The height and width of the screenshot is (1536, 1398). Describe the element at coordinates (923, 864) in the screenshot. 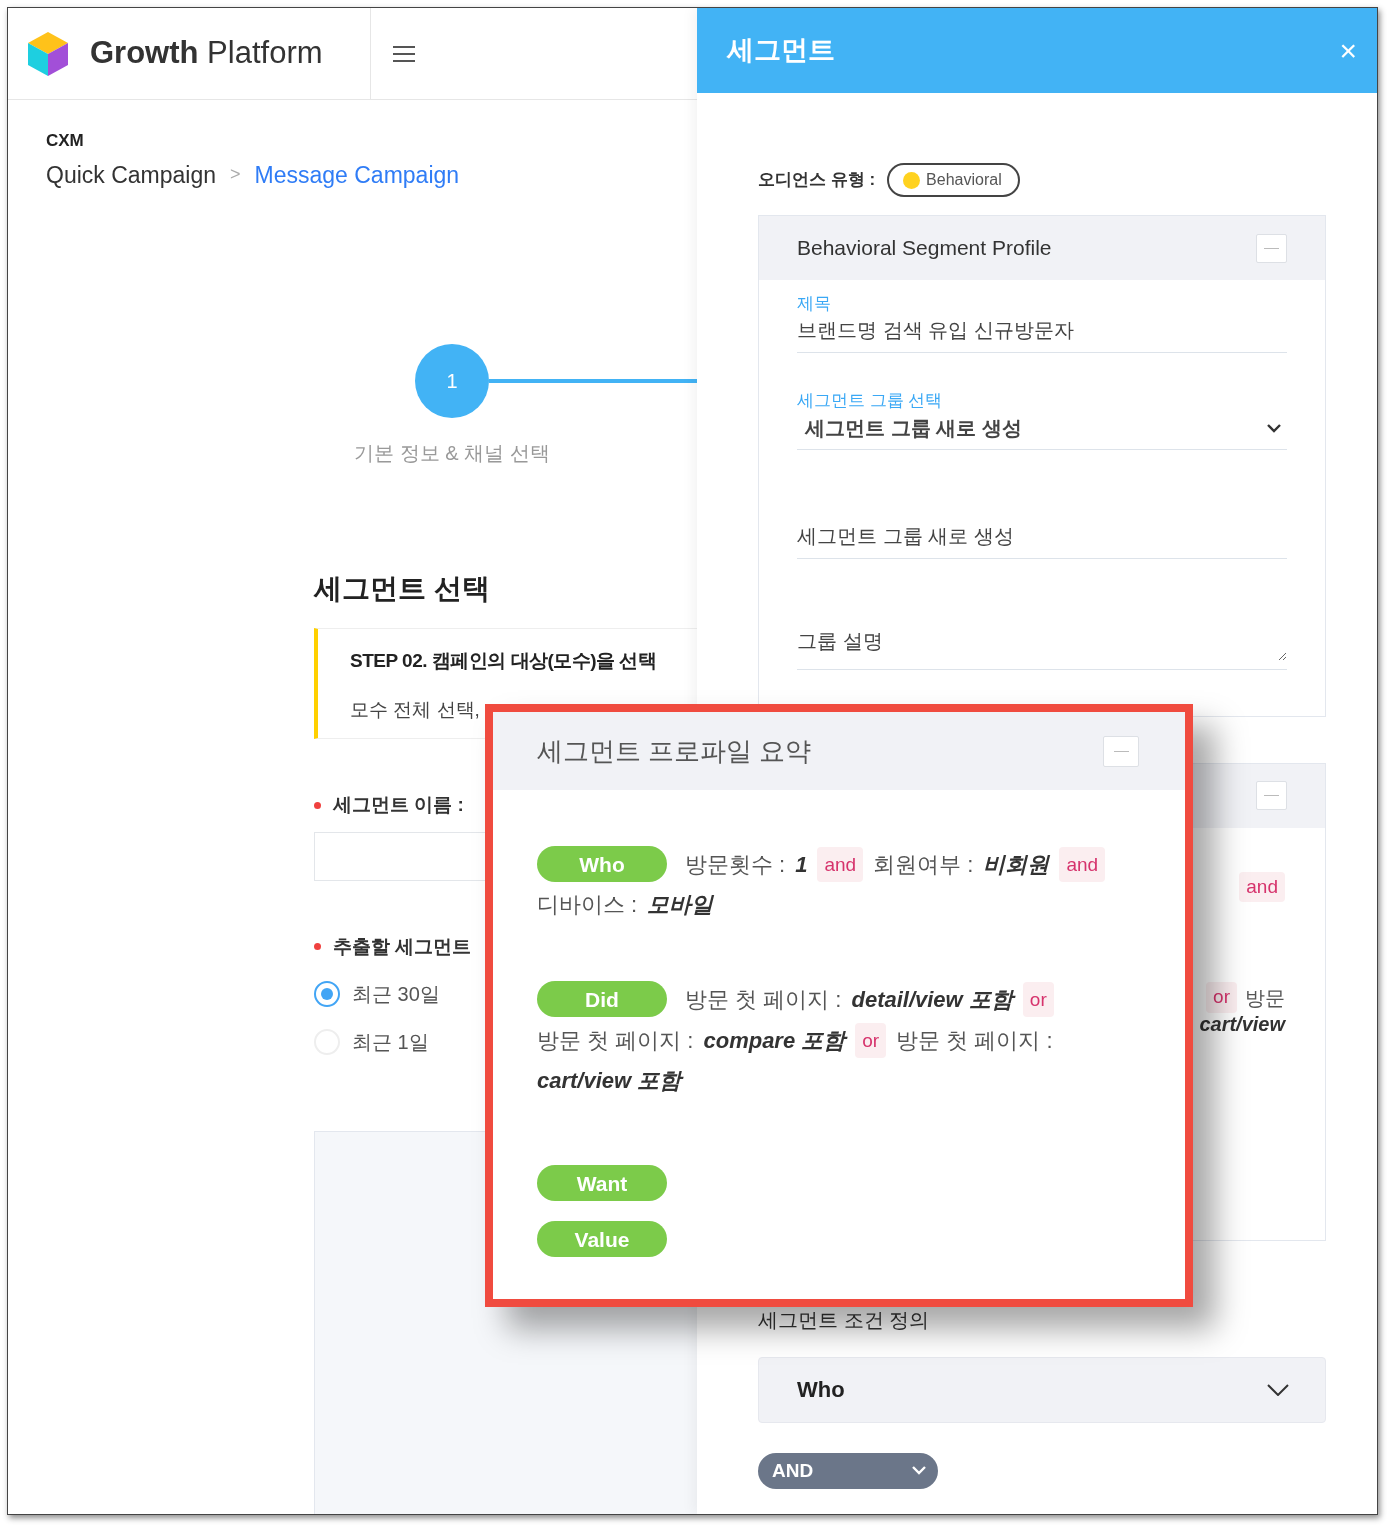

I see `condition-label: 회원여부 :` at that location.